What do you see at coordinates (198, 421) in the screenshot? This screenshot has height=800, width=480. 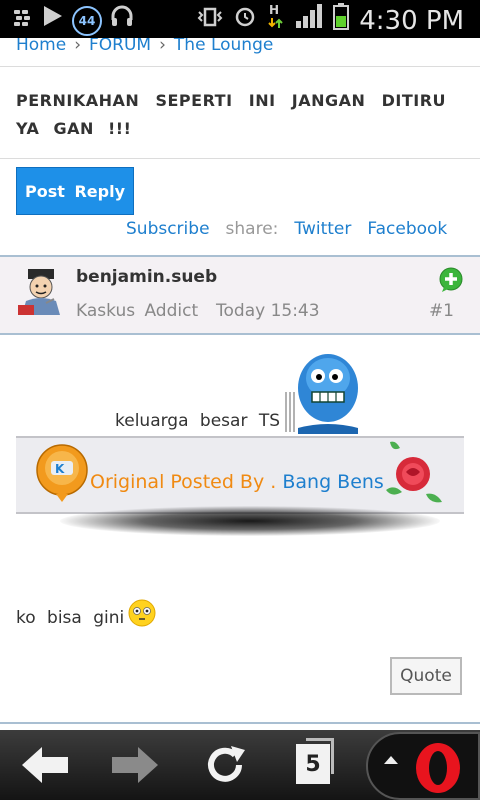 I see `post-text-line1: keluarga besar TS` at bounding box center [198, 421].